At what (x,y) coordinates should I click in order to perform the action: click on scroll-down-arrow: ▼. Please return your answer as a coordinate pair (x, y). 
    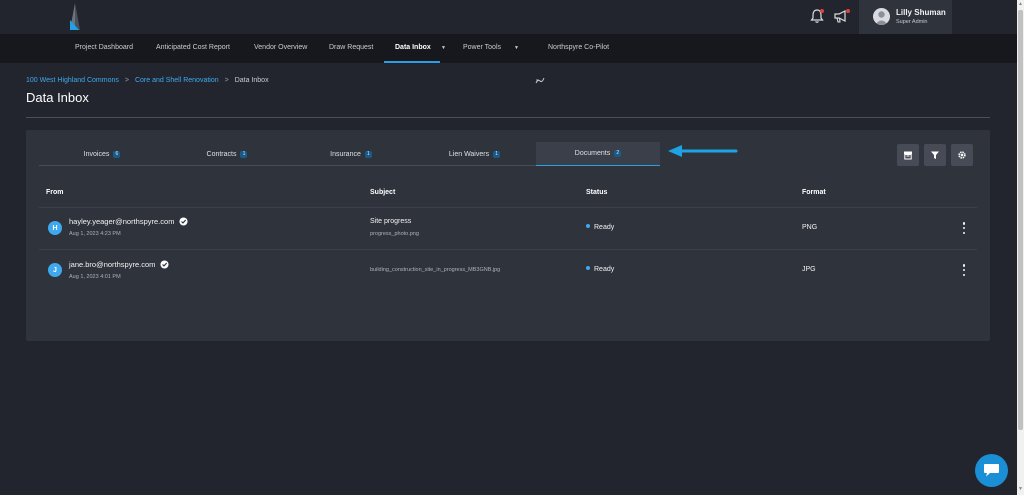
    Looking at the image, I should click on (1020, 489).